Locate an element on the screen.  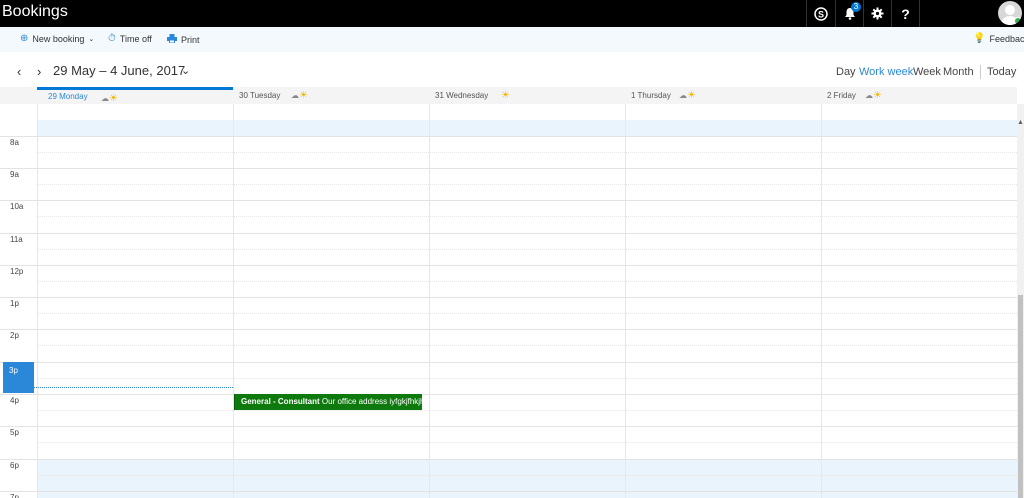
time-label: 1p is located at coordinates (14, 303).